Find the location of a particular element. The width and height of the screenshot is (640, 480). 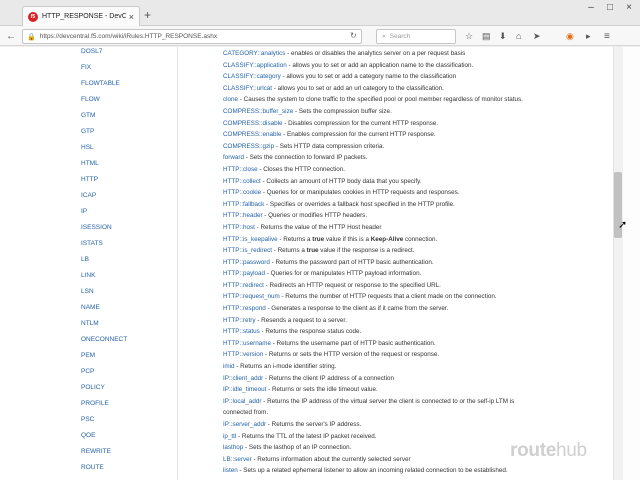

description-desc-bold2: Keep-Alive is located at coordinates (387, 239).